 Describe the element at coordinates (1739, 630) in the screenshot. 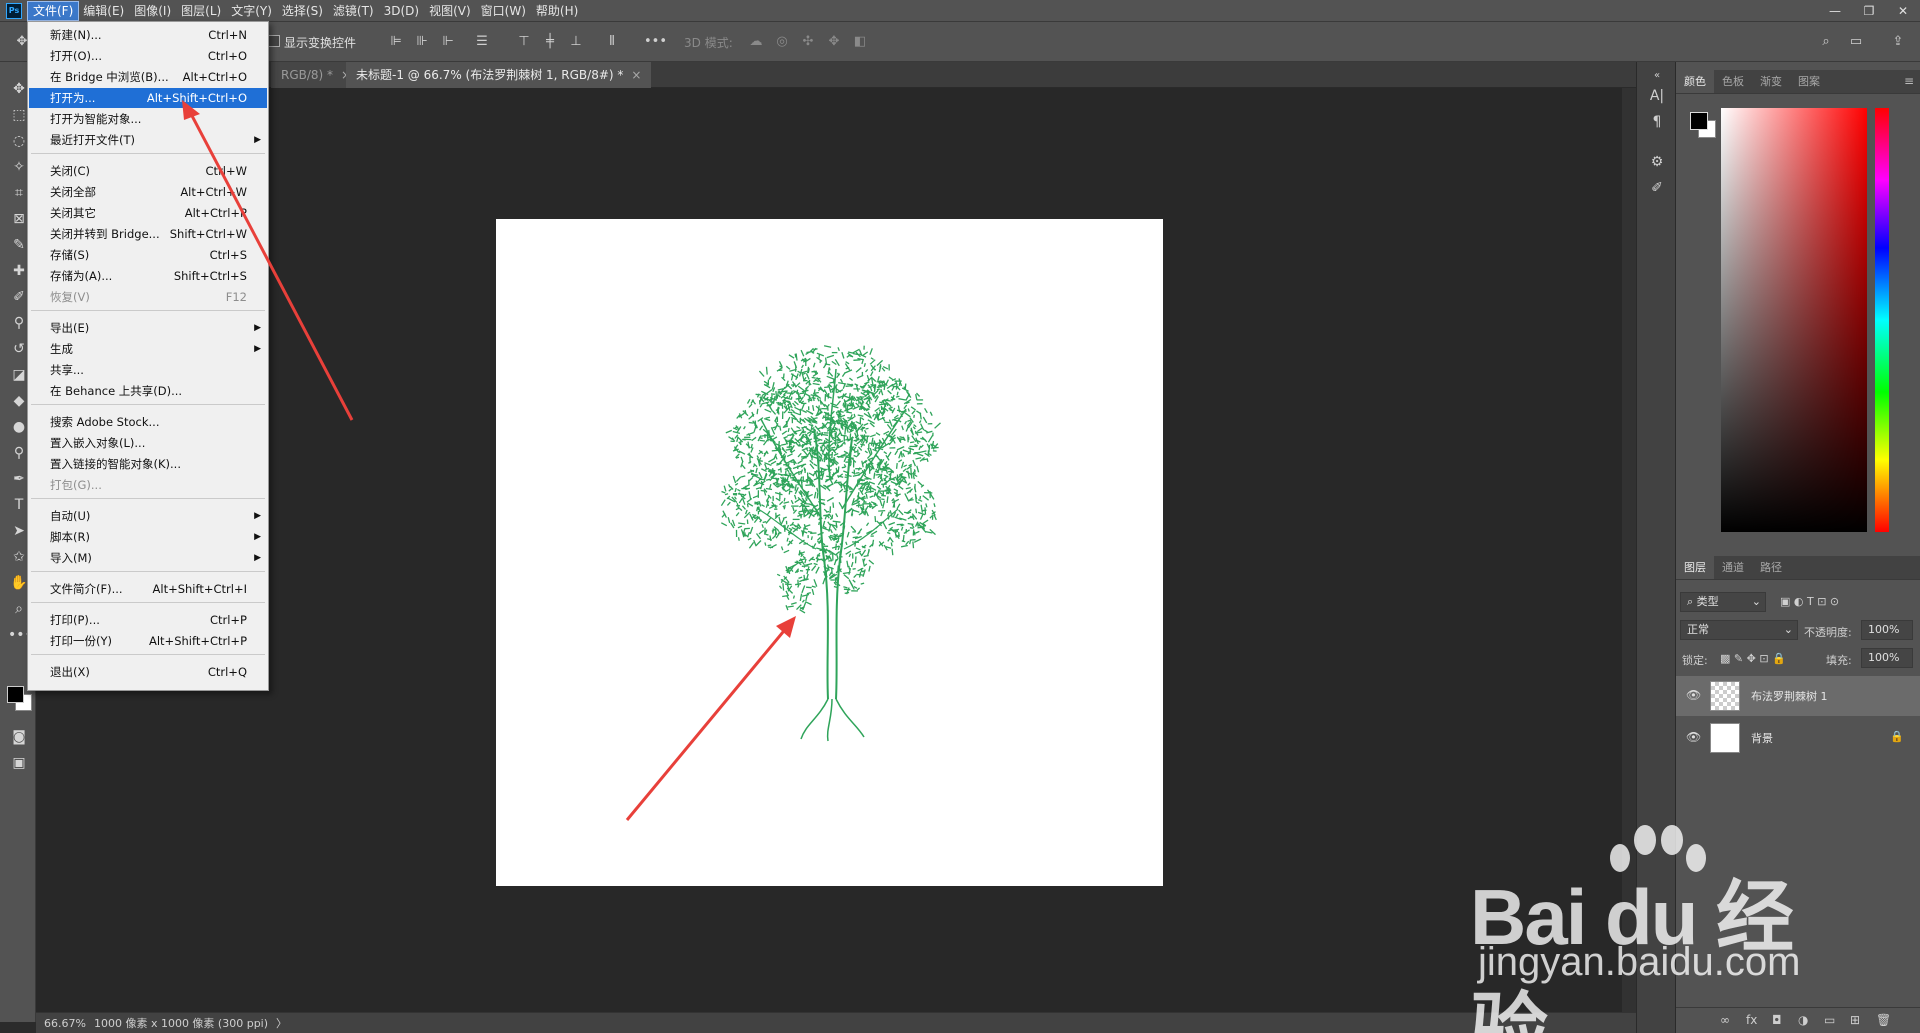

I see `blend-mode-select: 正常 ⌄` at that location.